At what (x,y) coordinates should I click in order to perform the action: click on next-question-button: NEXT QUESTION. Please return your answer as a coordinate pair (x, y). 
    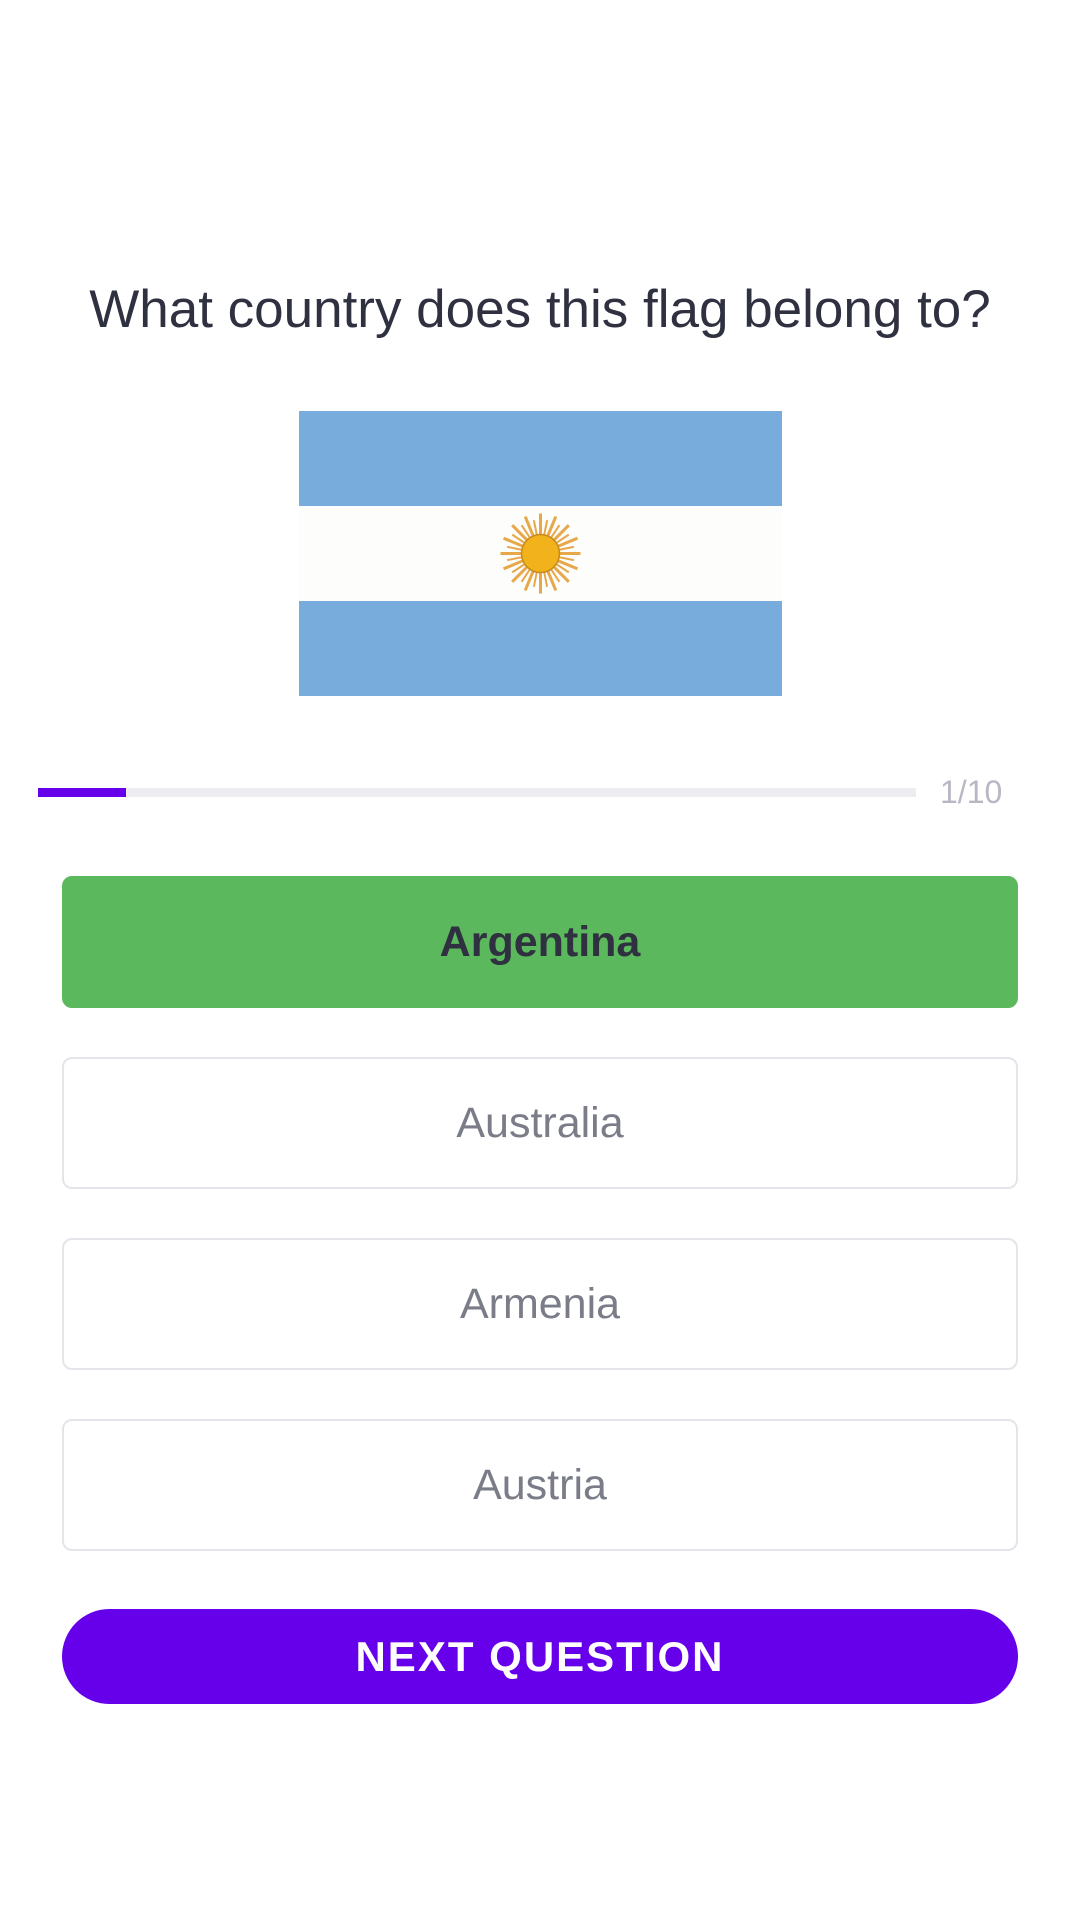
    Looking at the image, I should click on (540, 1656).